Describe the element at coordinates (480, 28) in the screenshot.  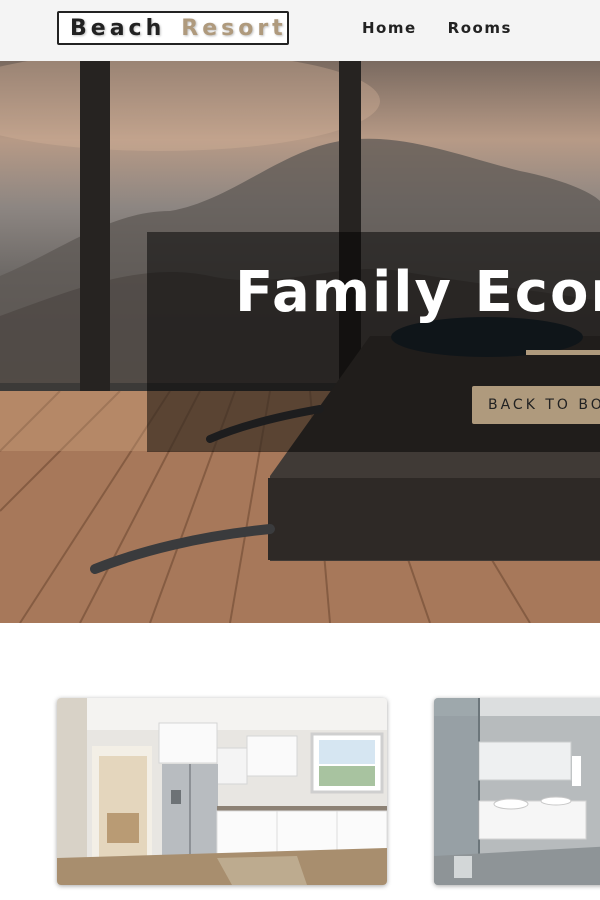
I see `nav-link-rooms: Rooms` at that location.